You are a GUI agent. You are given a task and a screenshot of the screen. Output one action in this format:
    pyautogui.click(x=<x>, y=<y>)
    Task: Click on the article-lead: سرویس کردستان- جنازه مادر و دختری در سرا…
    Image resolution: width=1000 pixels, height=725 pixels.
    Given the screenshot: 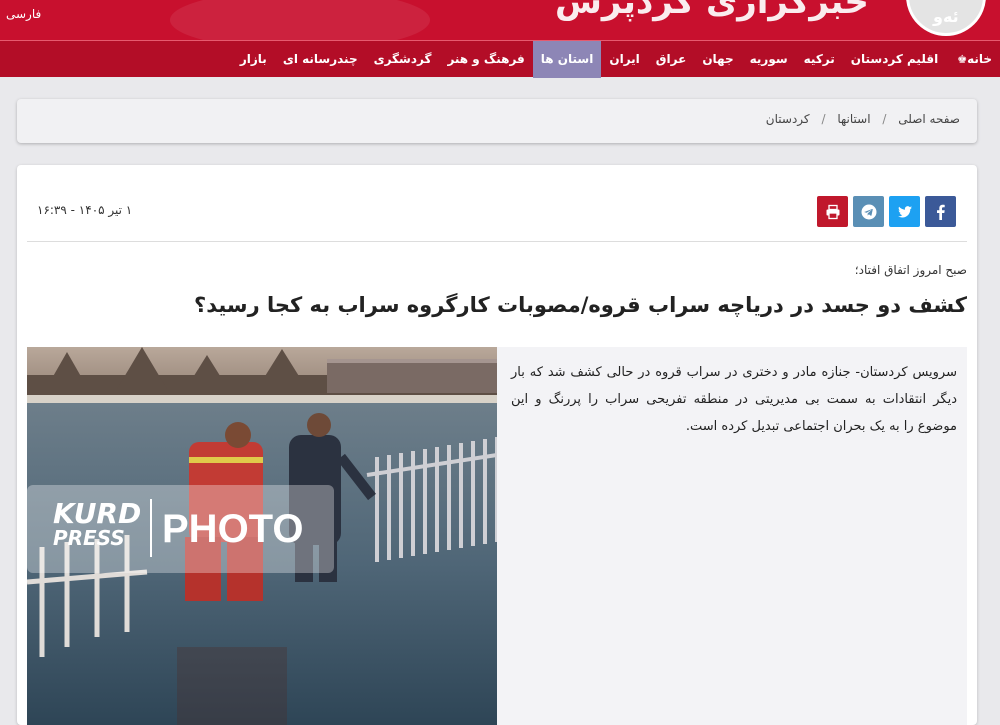 What is the action you would take?
    pyautogui.click(x=734, y=399)
    